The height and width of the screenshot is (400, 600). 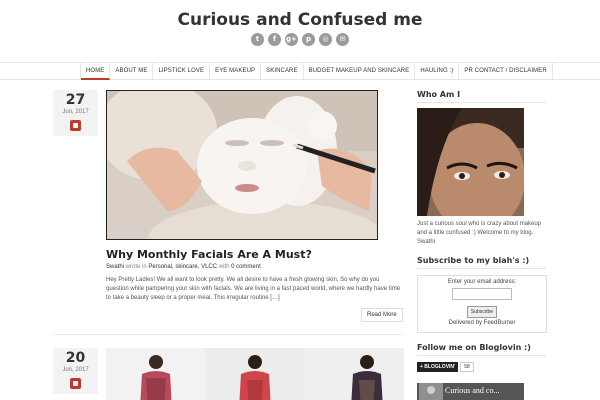 I want to click on follow-title: Follow me on Bloglovin :), so click(x=474, y=347).